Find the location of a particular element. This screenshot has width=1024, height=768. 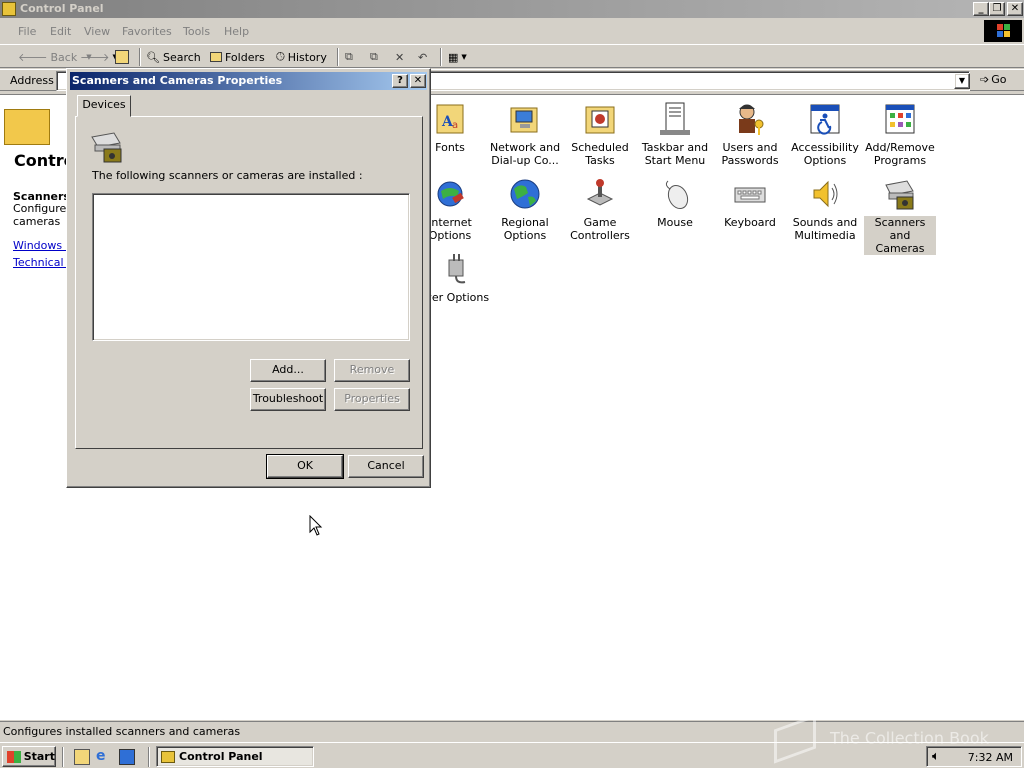

cp-item-add-remove: Add/Remove Programs is located at coordinates (900, 134).